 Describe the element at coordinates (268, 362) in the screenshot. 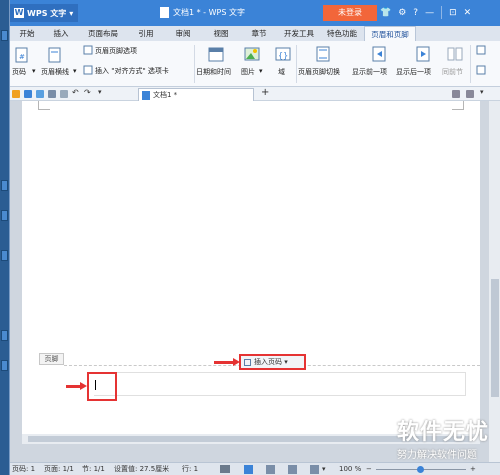

I see `insert-page-number-label: 插入页码` at that location.